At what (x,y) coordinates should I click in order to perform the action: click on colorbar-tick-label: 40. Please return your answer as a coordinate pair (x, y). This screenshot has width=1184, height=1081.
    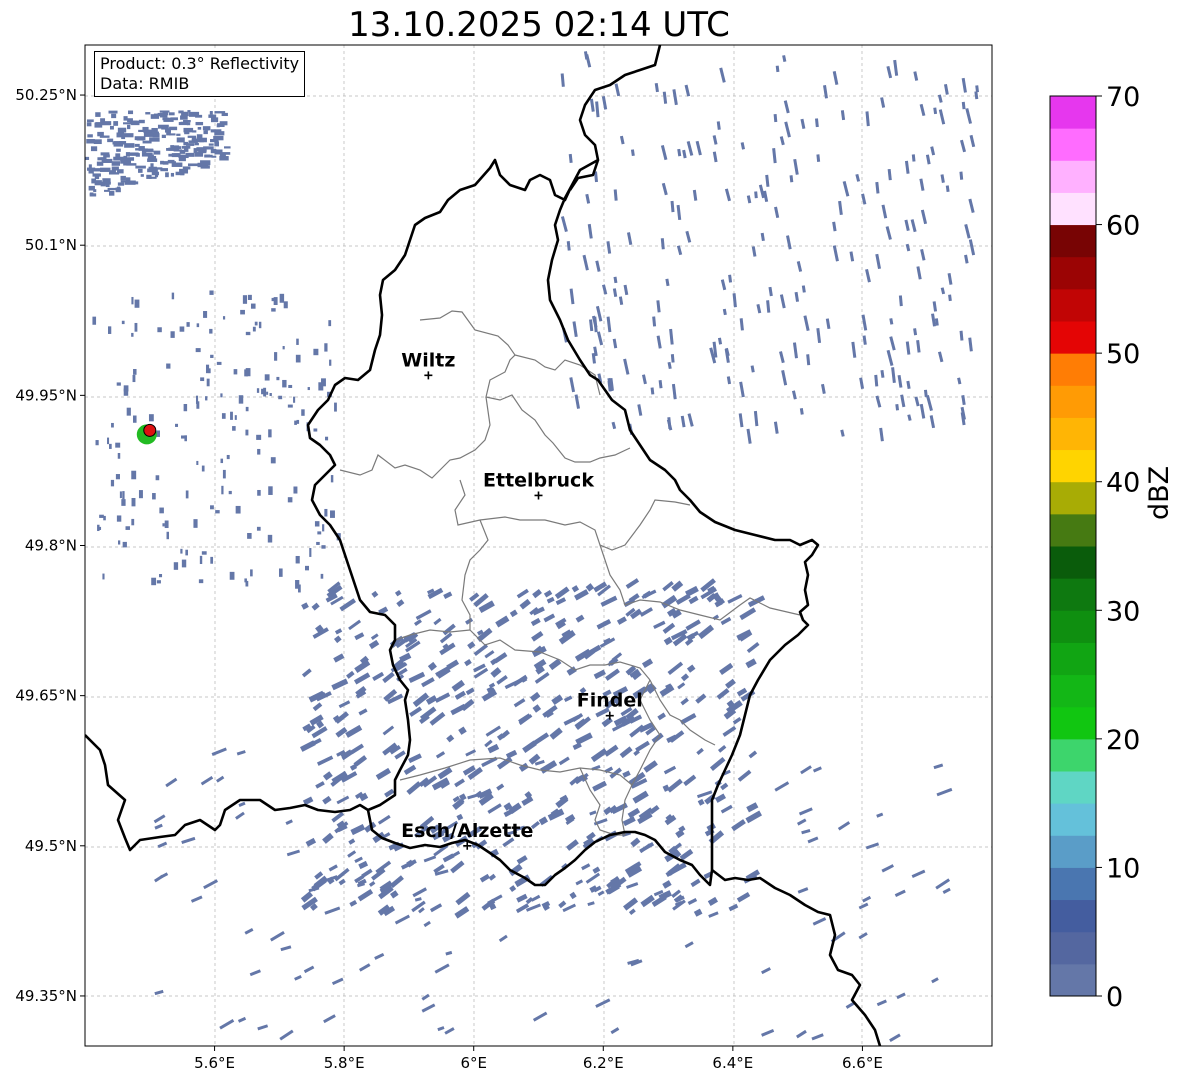
    Looking at the image, I should click on (1123, 483).